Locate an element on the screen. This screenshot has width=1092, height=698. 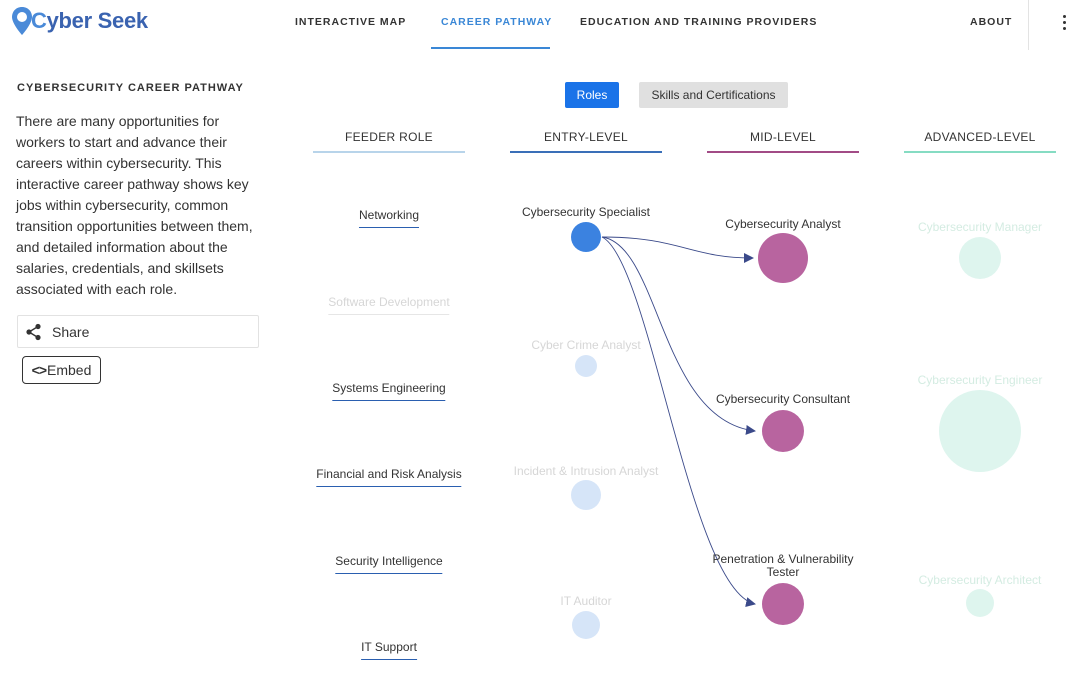
entry-role-node-incident is located at coordinates (586, 495).